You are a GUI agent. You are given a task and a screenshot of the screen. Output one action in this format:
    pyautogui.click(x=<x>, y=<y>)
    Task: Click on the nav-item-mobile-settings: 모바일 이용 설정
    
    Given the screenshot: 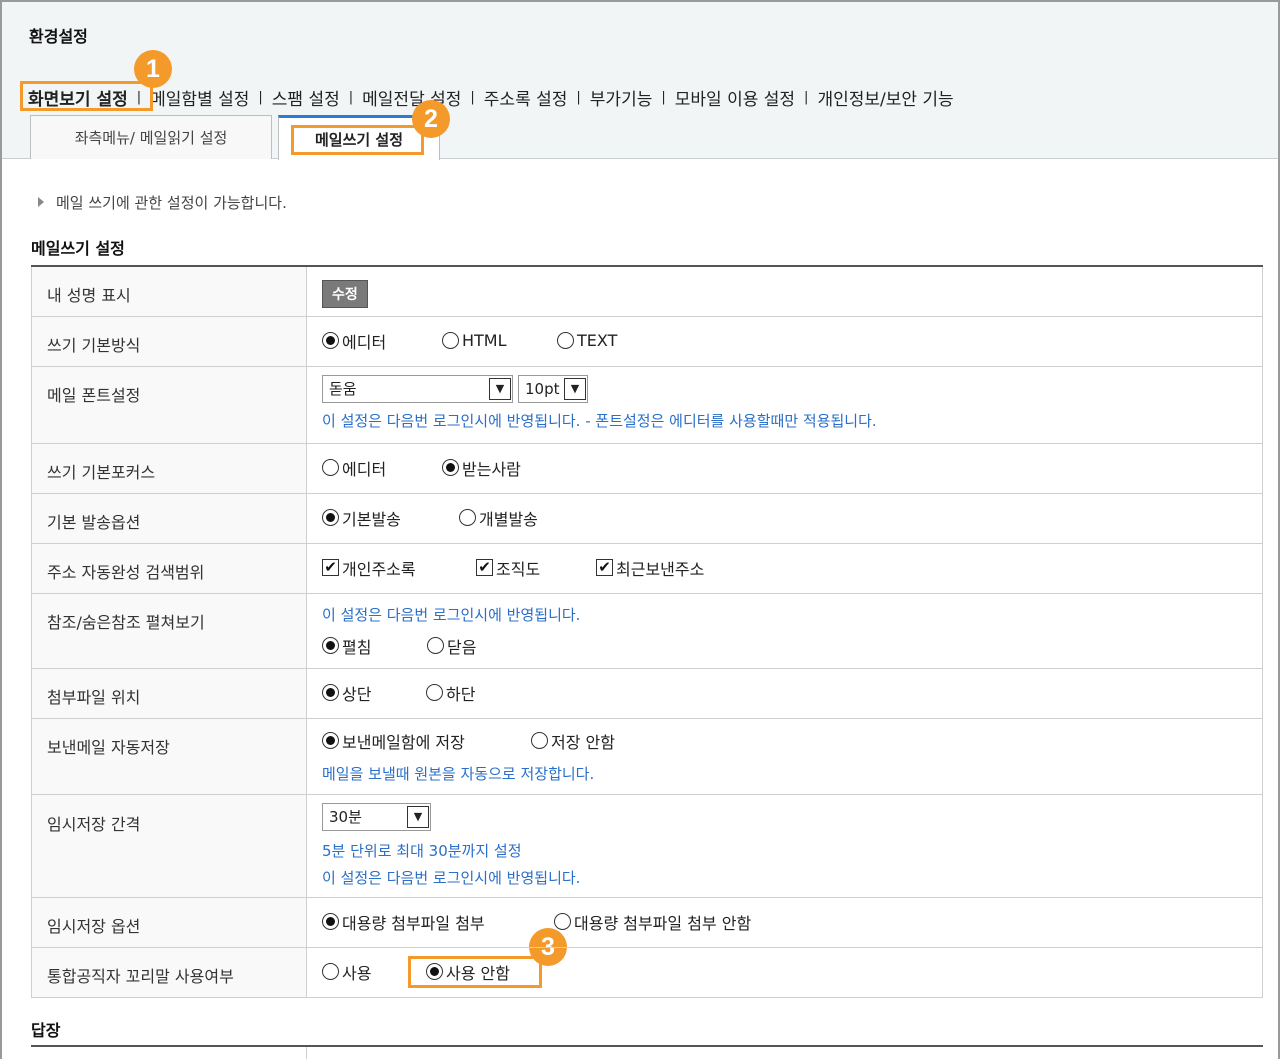 What is the action you would take?
    pyautogui.click(x=735, y=97)
    